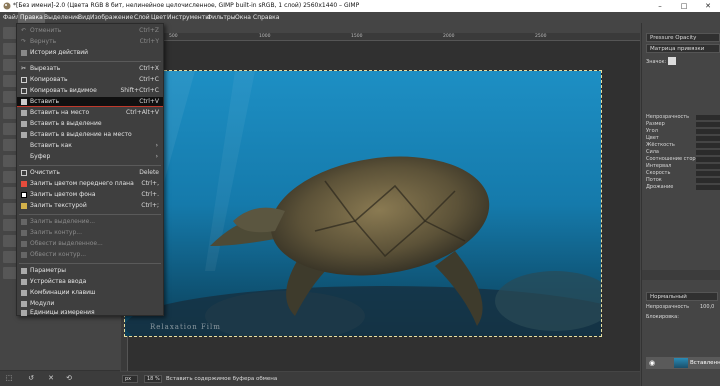  I want to click on option-label: Размер, so click(655, 124).